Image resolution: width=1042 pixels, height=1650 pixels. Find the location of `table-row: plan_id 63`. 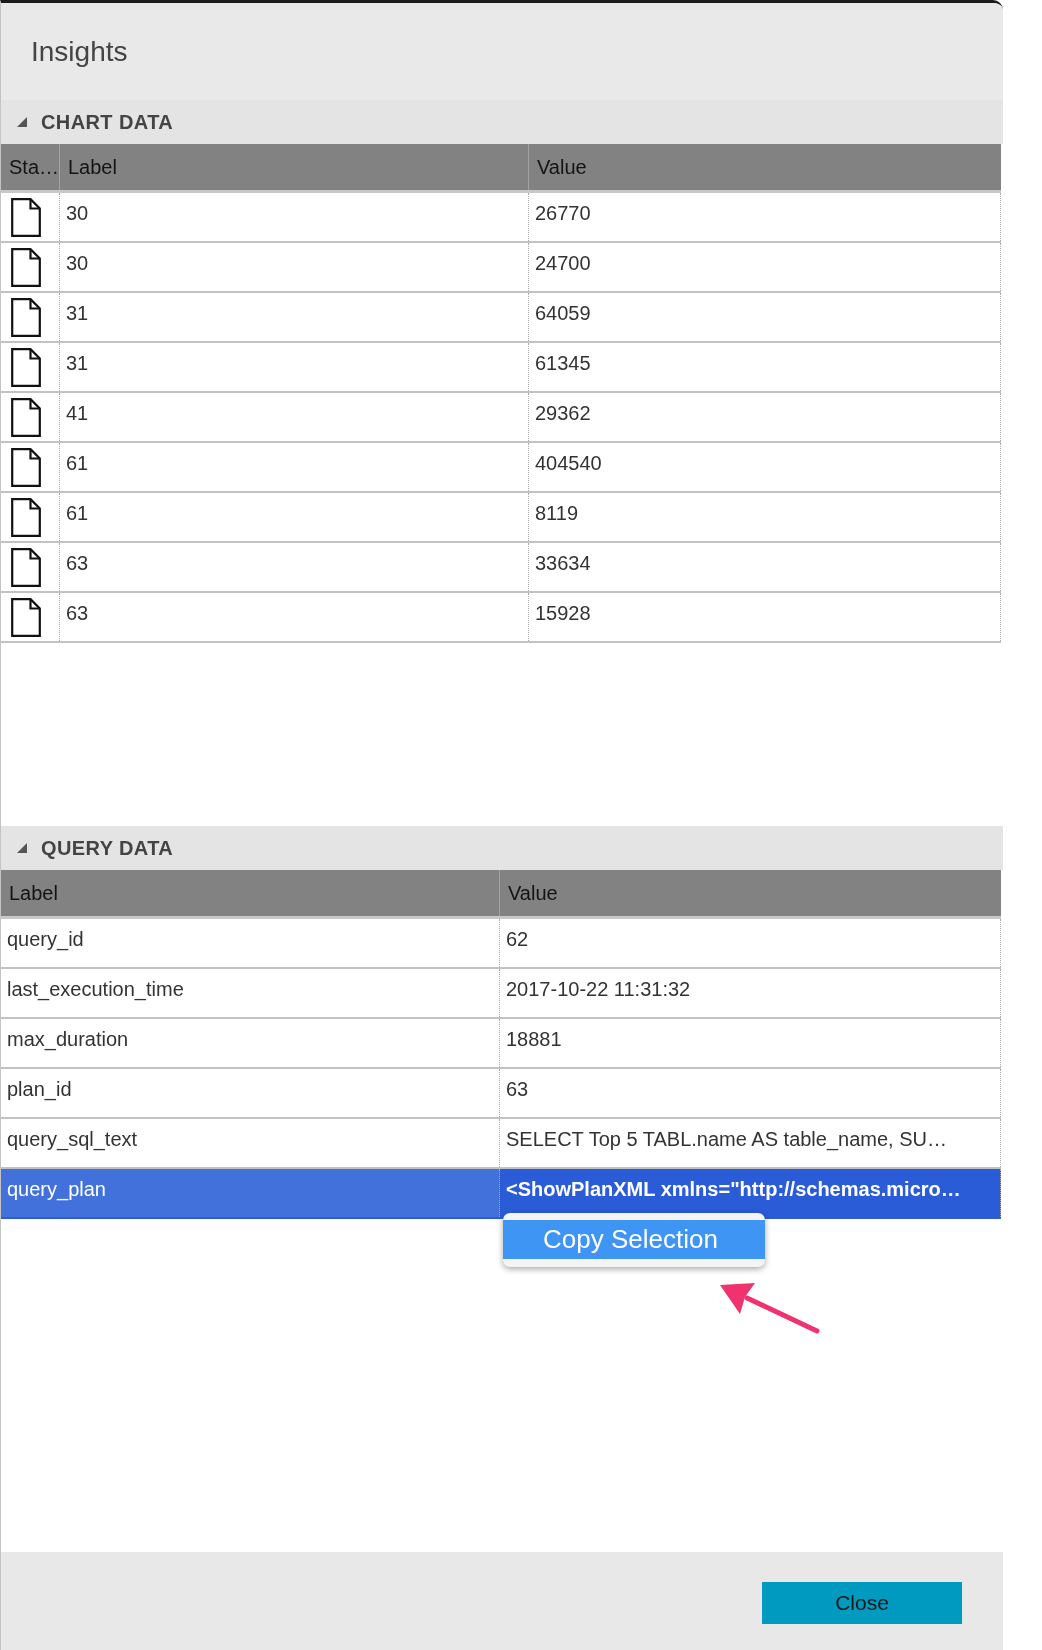

table-row: plan_id 63 is located at coordinates (501, 1094).